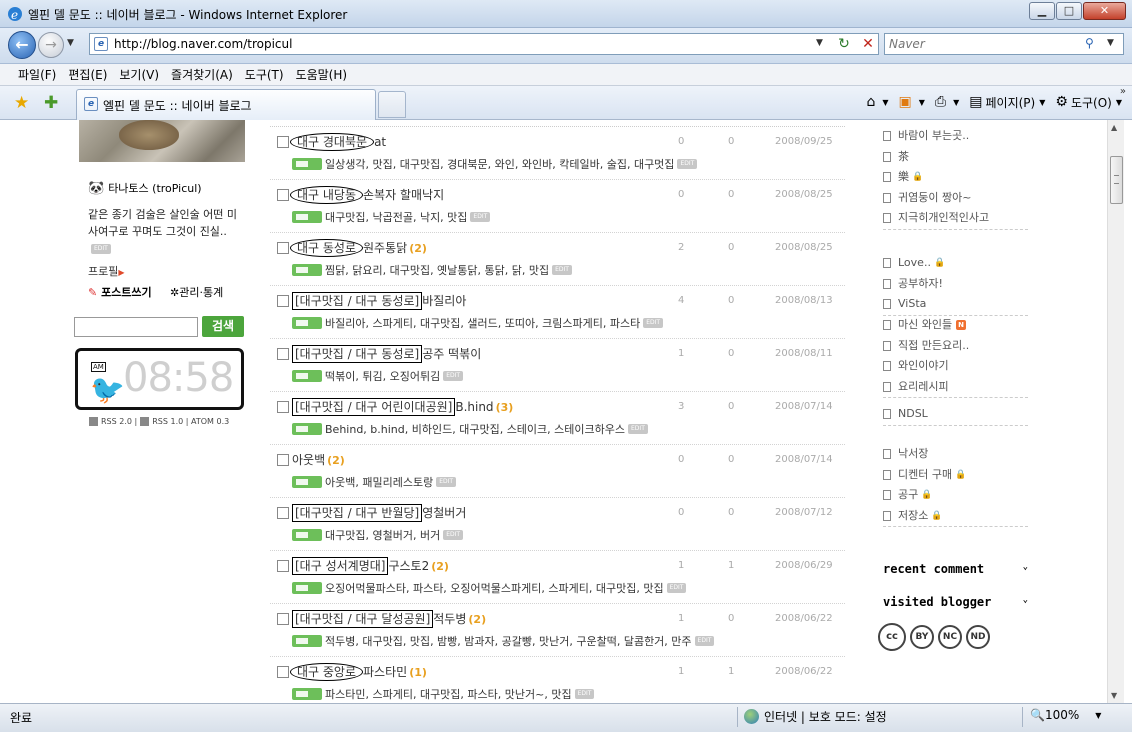  Describe the element at coordinates (936, 637) in the screenshot. I see `creative-commons-license: cc BY NC ND` at that location.